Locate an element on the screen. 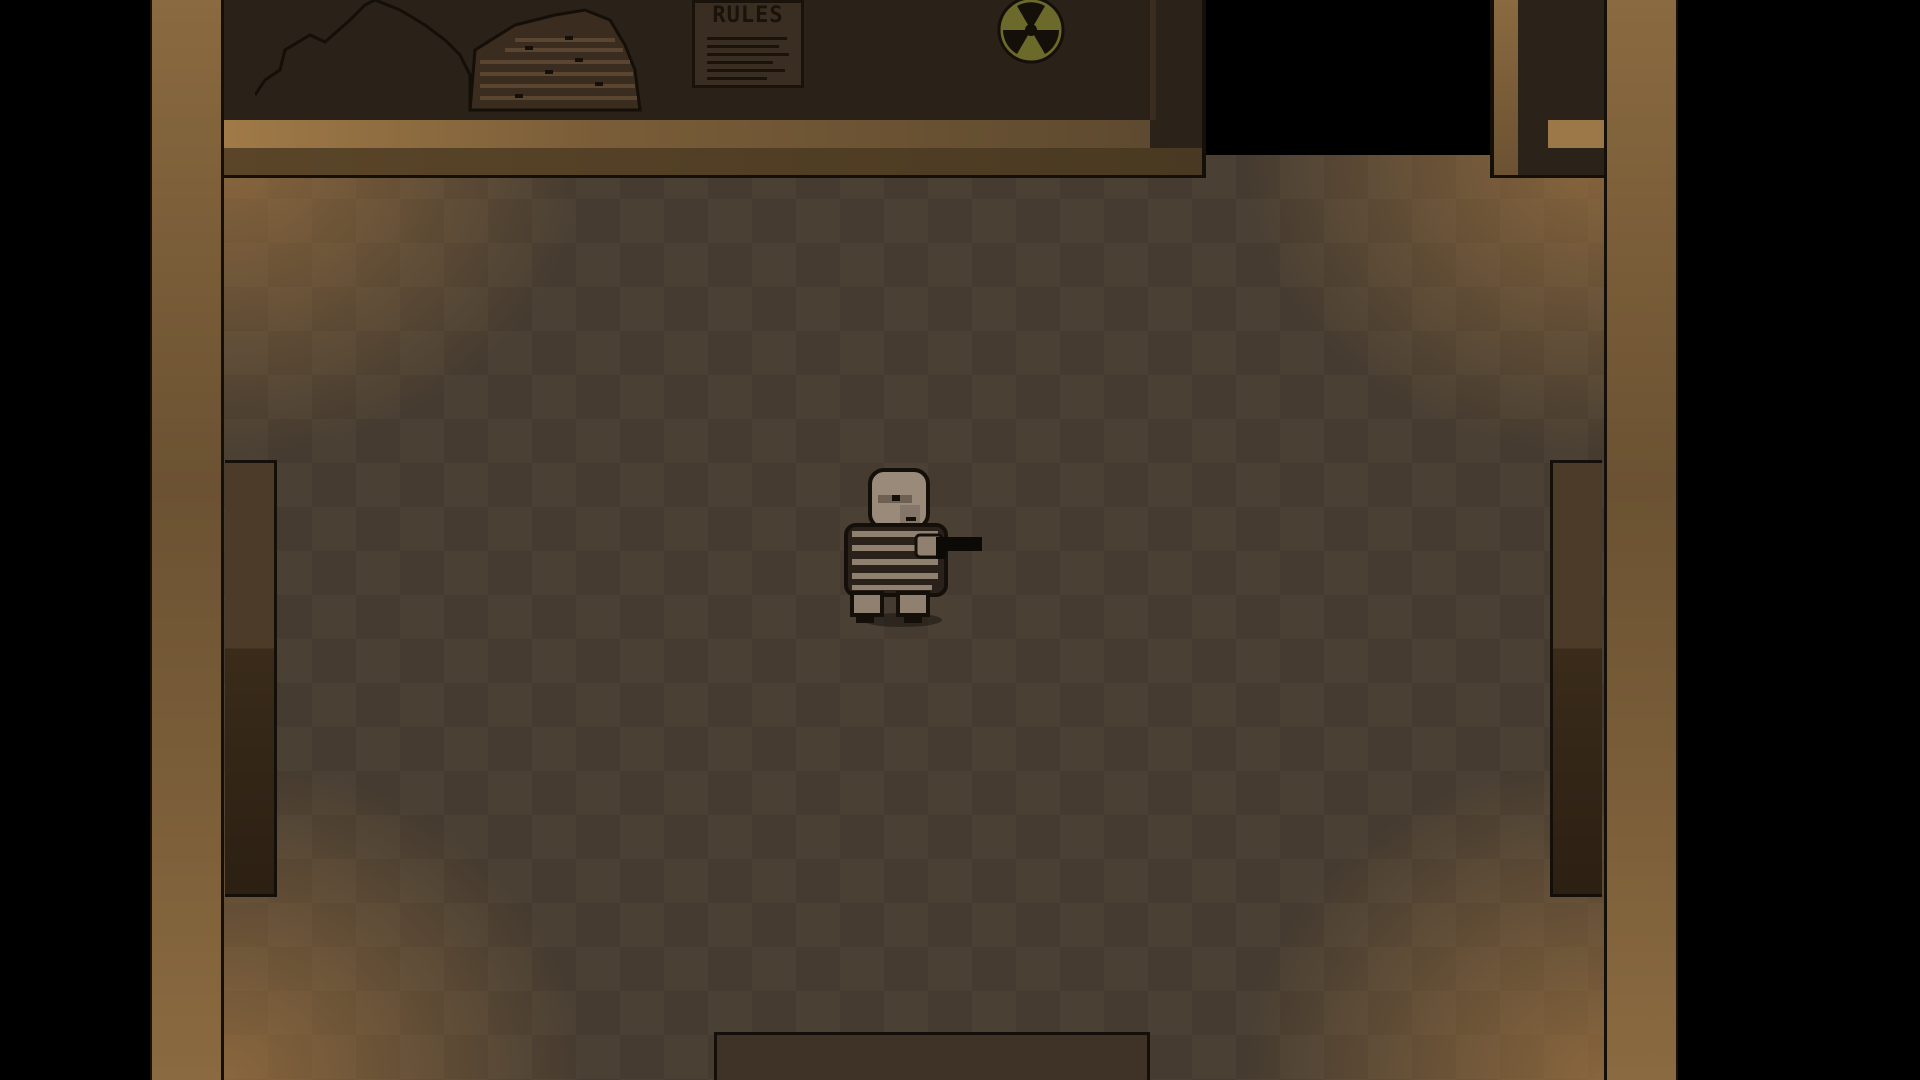  wall-crack-decoration is located at coordinates (448, 56).